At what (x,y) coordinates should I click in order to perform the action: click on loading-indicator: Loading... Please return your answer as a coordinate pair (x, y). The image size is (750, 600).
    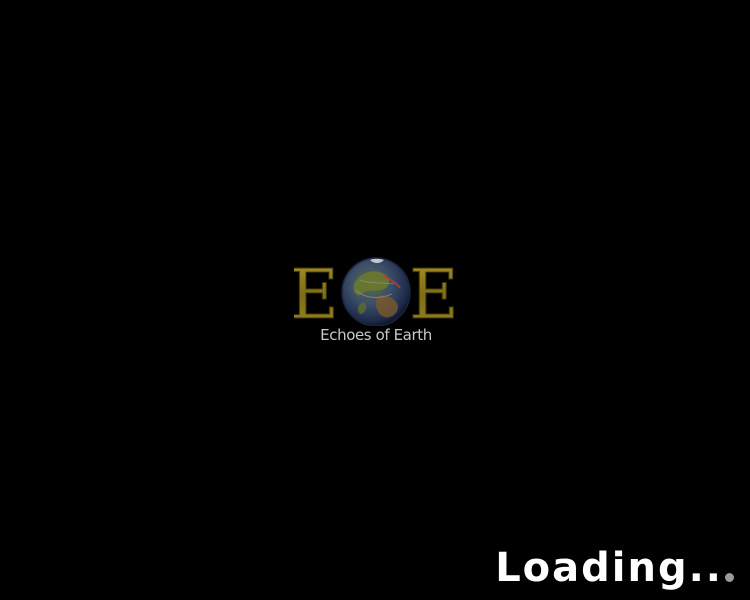
    Looking at the image, I should click on (614, 568).